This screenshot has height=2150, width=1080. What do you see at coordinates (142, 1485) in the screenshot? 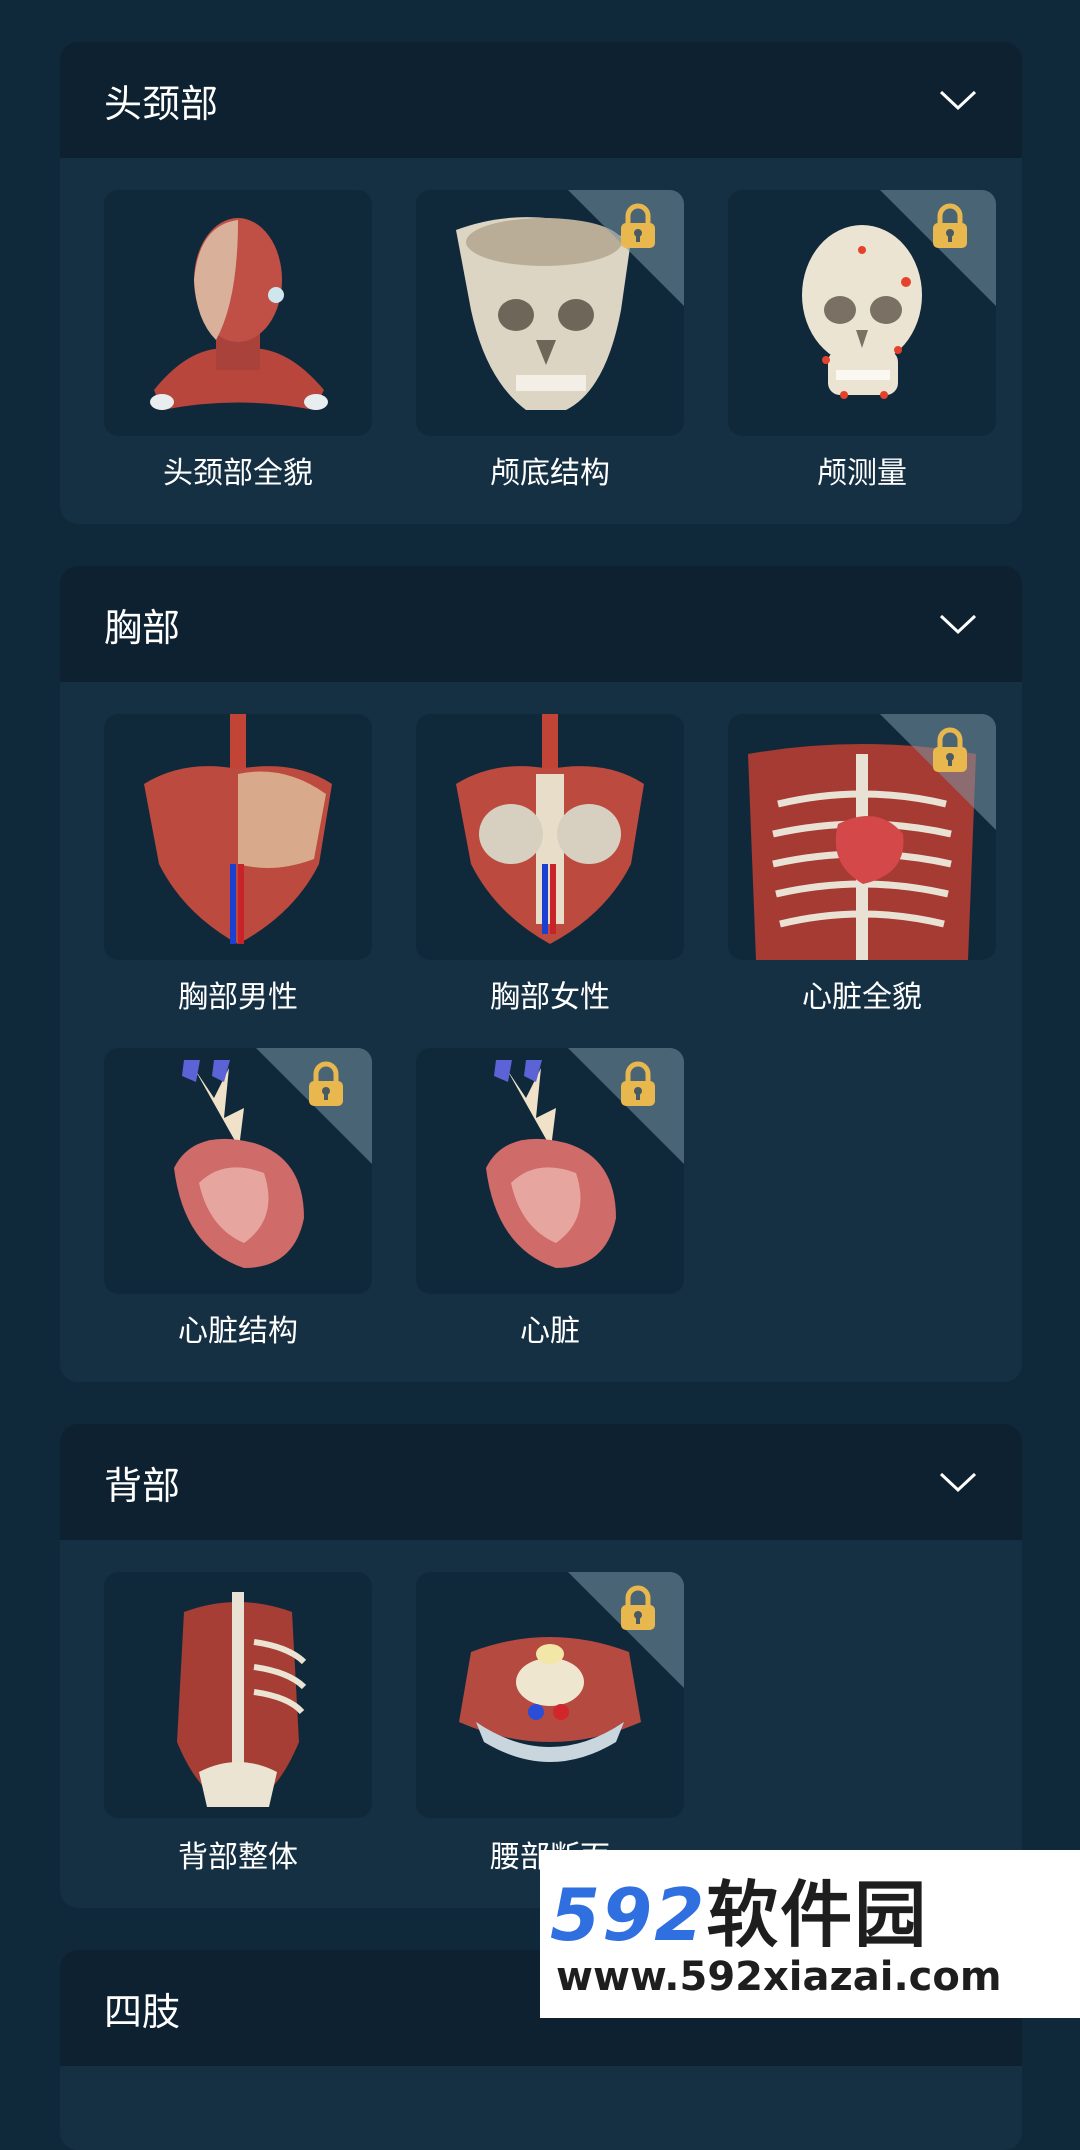
I see `section-title: 背部` at bounding box center [142, 1485].